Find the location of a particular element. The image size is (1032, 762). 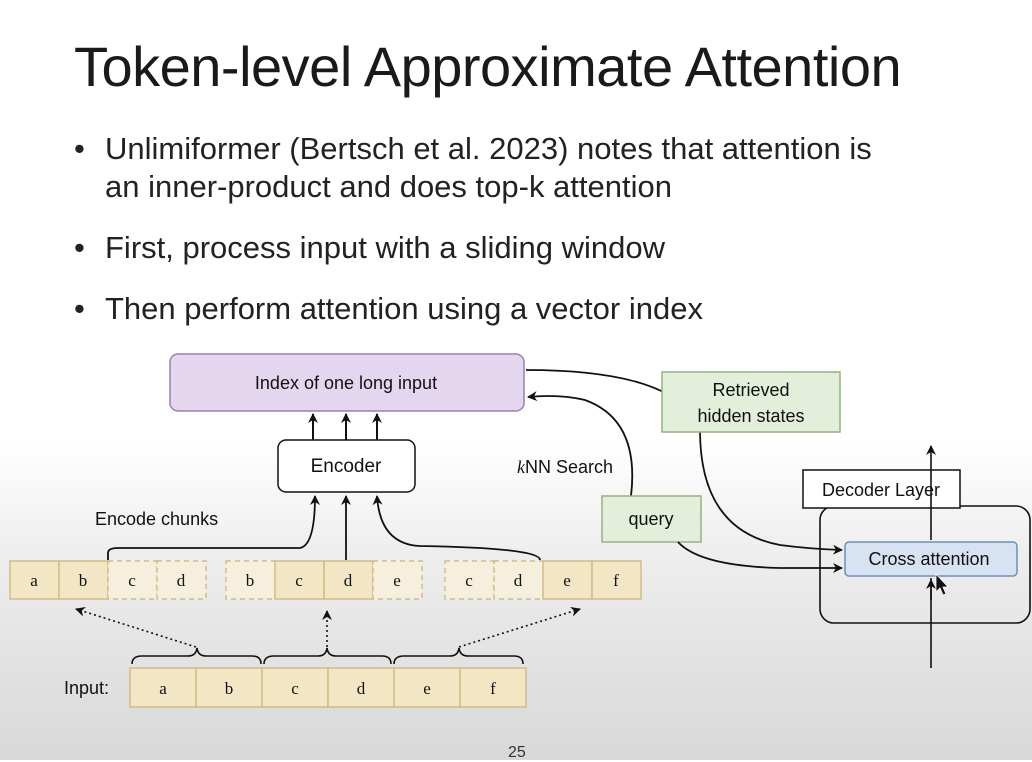

decoder-layer-label: Decoder Layer is located at coordinates (881, 490).